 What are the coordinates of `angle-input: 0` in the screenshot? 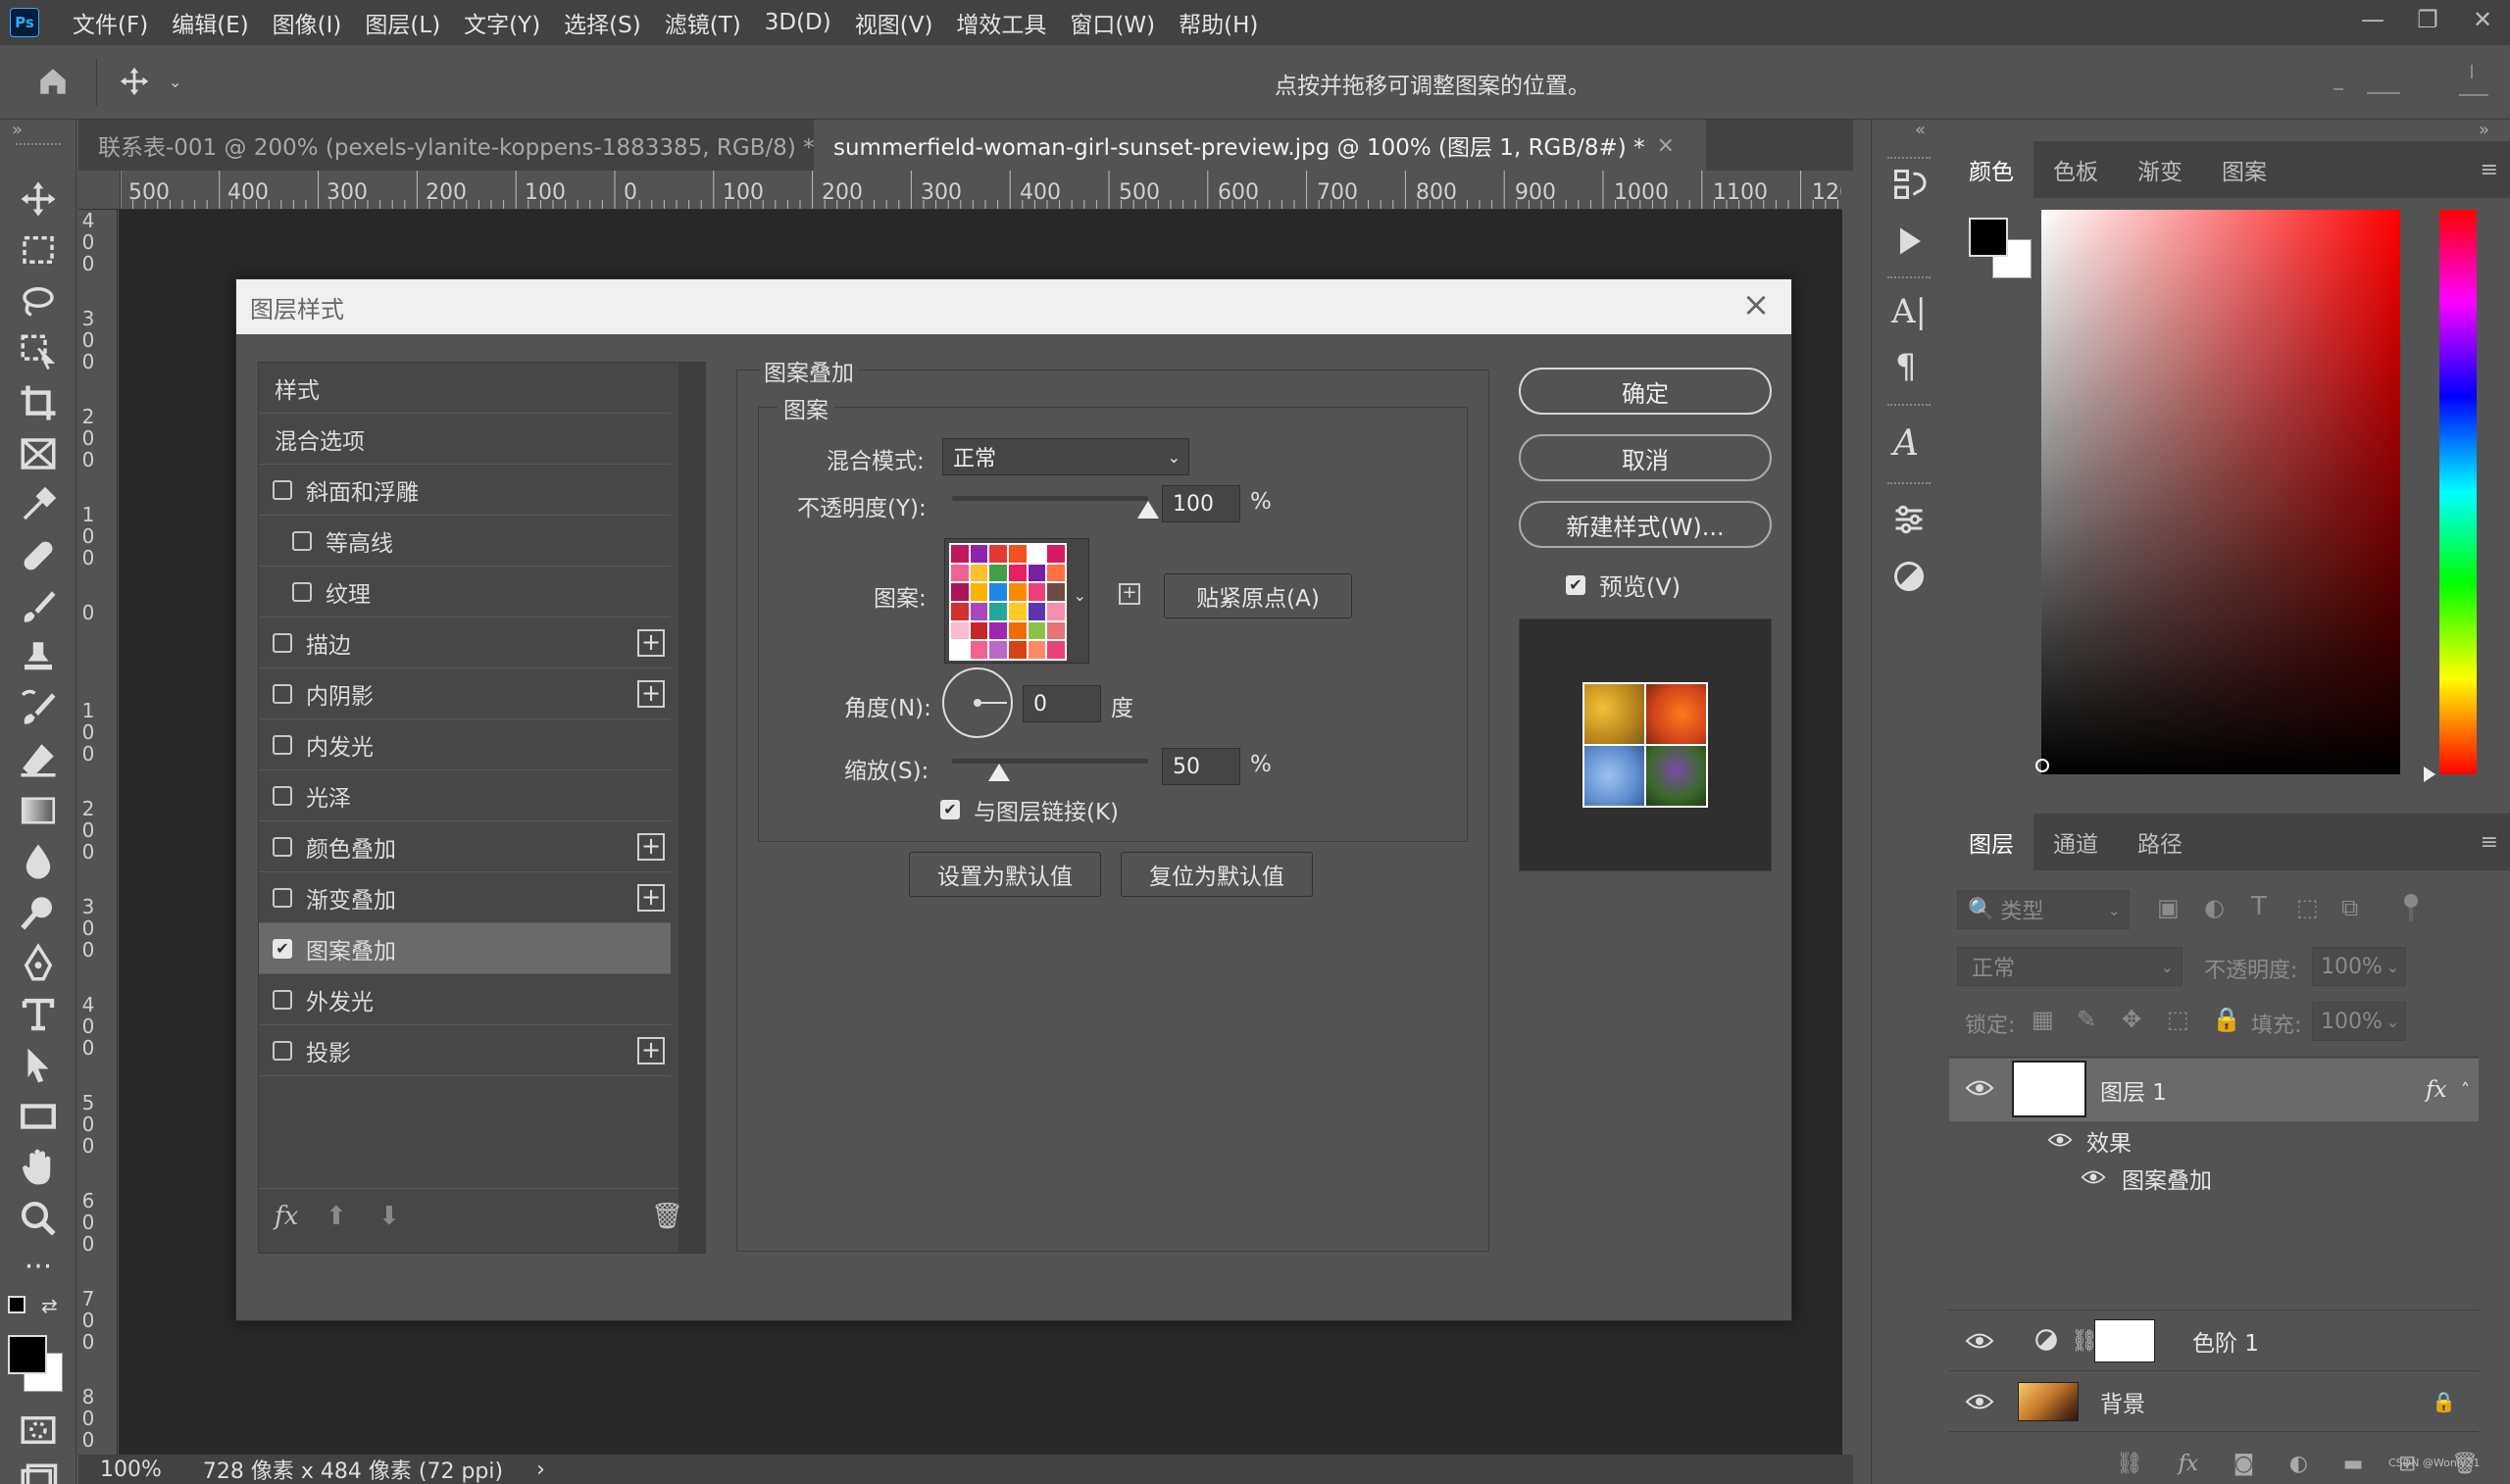 It's located at (1062, 703).